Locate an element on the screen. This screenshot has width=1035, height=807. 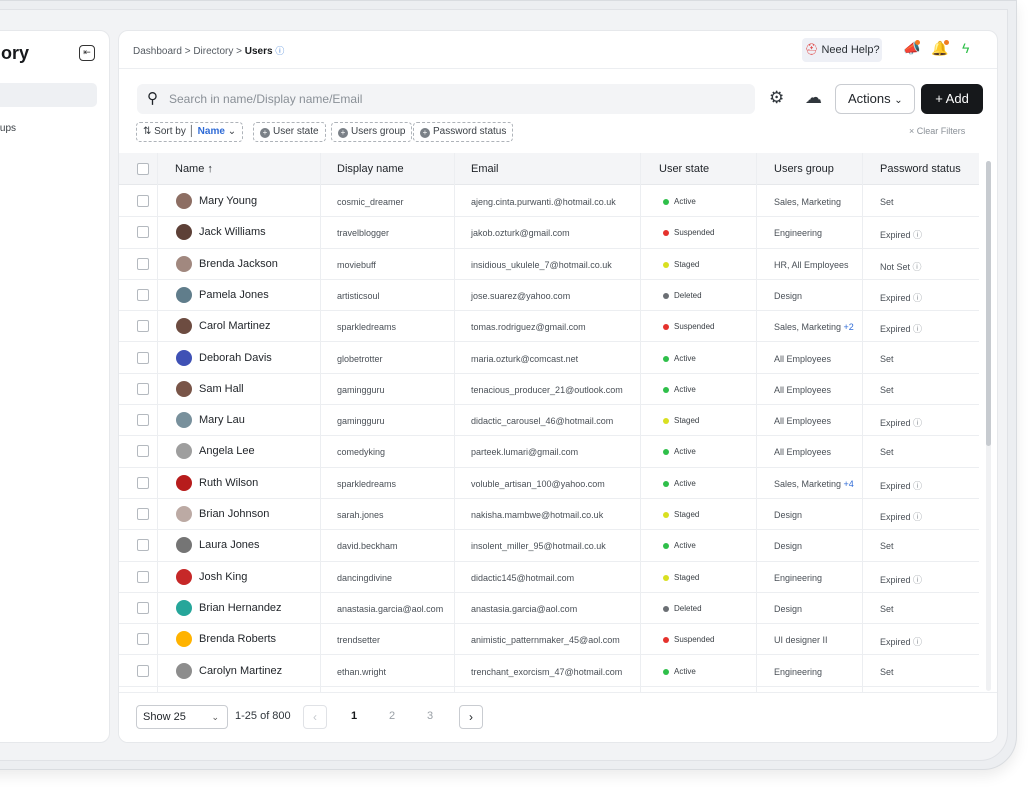
user-name: Sam Hall is located at coordinates (221, 389).